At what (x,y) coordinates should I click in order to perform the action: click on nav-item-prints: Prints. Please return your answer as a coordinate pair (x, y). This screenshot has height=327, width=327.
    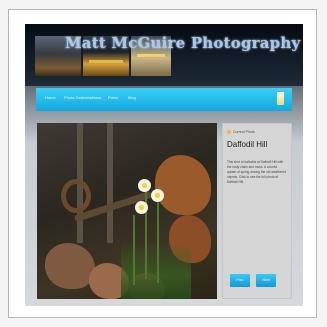
    Looking at the image, I should click on (113, 97).